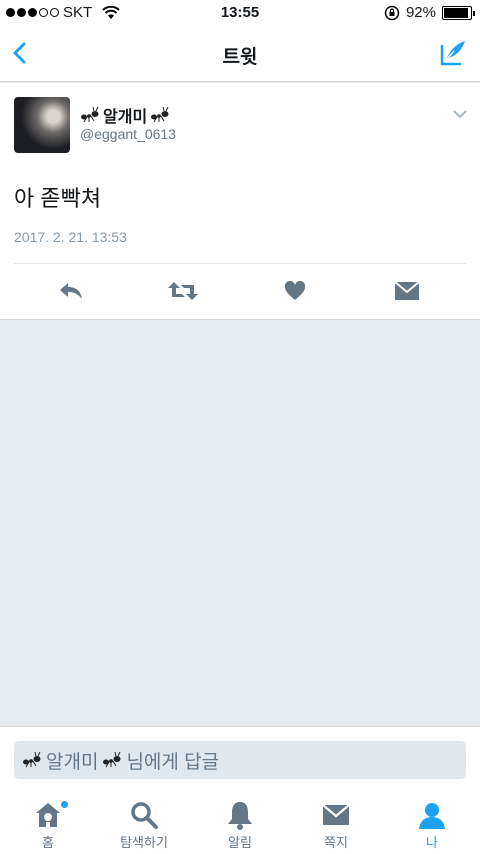 The height and width of the screenshot is (854, 480). What do you see at coordinates (460, 114) in the screenshot?
I see `chevron-down-icon` at bounding box center [460, 114].